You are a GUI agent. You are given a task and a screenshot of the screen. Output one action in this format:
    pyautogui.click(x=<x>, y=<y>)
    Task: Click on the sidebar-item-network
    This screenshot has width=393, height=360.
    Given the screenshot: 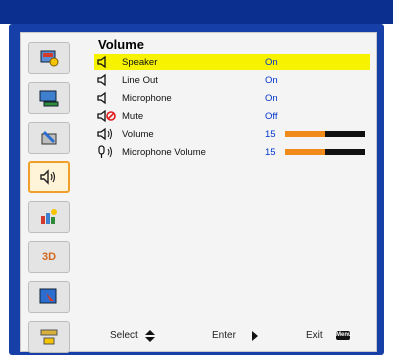 What is the action you would take?
    pyautogui.click(x=49, y=337)
    